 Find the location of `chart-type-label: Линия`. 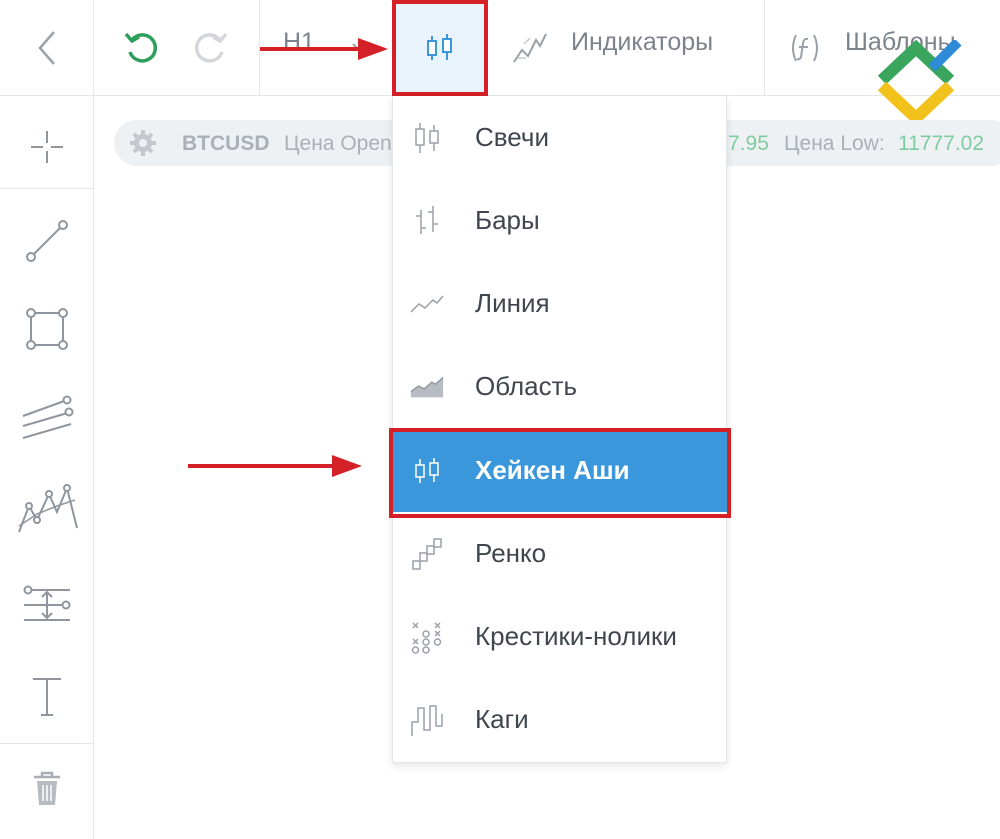

chart-type-label: Линия is located at coordinates (512, 303).